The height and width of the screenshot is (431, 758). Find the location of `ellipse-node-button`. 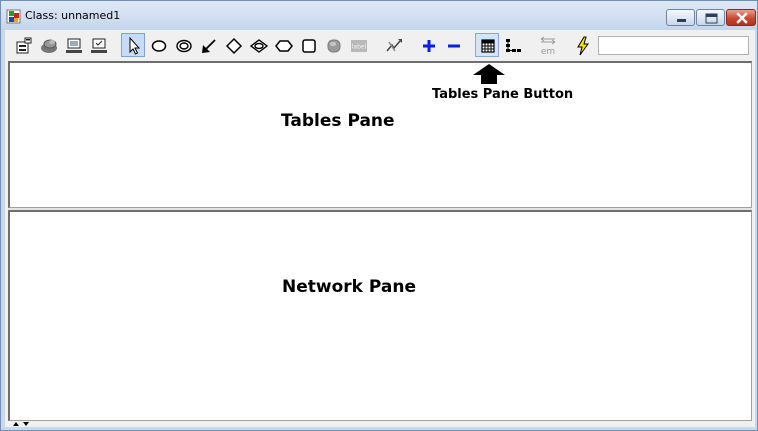

ellipse-node-button is located at coordinates (158, 45).